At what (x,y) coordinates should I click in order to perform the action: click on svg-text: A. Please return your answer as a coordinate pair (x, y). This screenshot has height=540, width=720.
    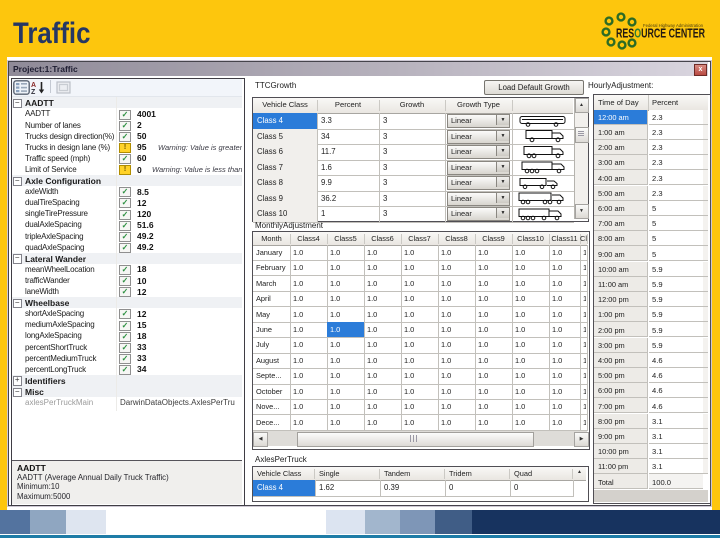
    Looking at the image, I should click on (33, 85).